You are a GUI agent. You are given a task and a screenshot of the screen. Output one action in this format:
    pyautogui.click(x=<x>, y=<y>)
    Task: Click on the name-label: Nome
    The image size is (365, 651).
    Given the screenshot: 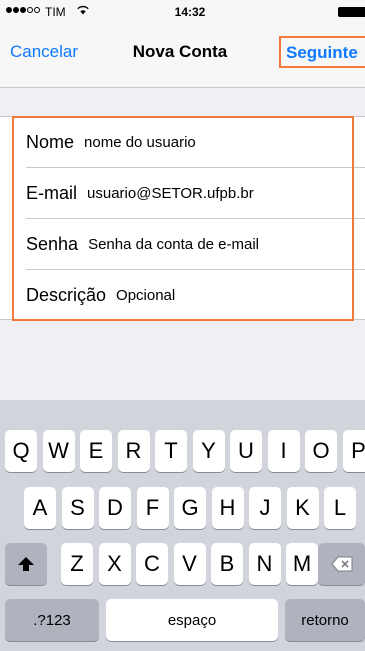 What is the action you would take?
    pyautogui.click(x=50, y=142)
    